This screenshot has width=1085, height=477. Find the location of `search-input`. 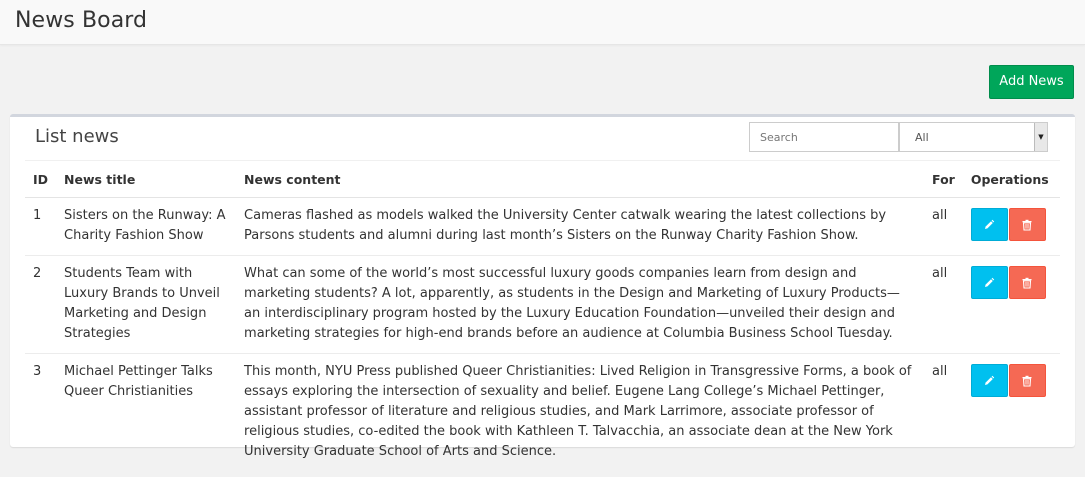

search-input is located at coordinates (824, 137).